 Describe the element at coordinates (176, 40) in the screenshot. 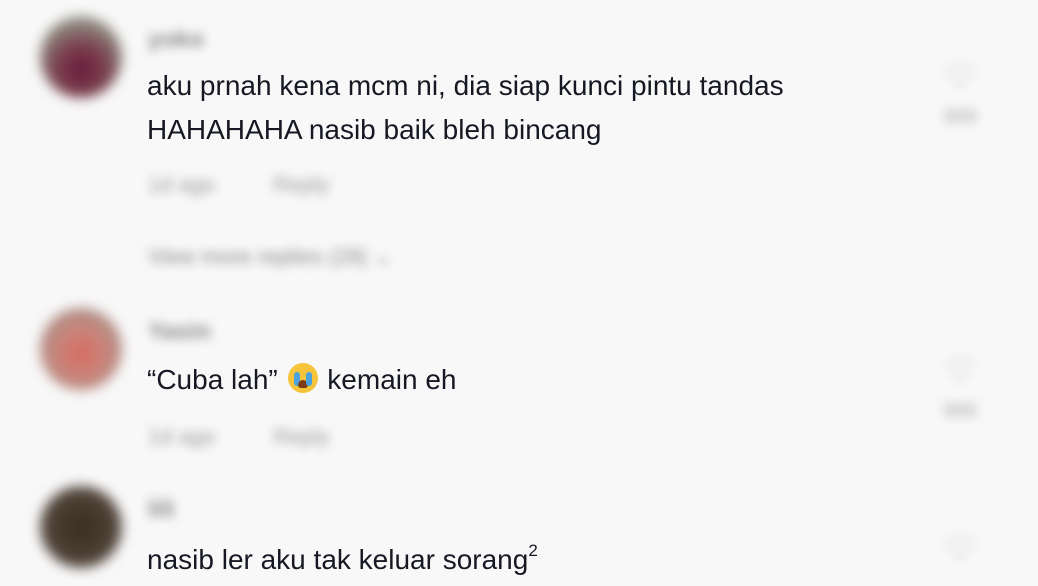

I see `comment-username: yoko` at that location.